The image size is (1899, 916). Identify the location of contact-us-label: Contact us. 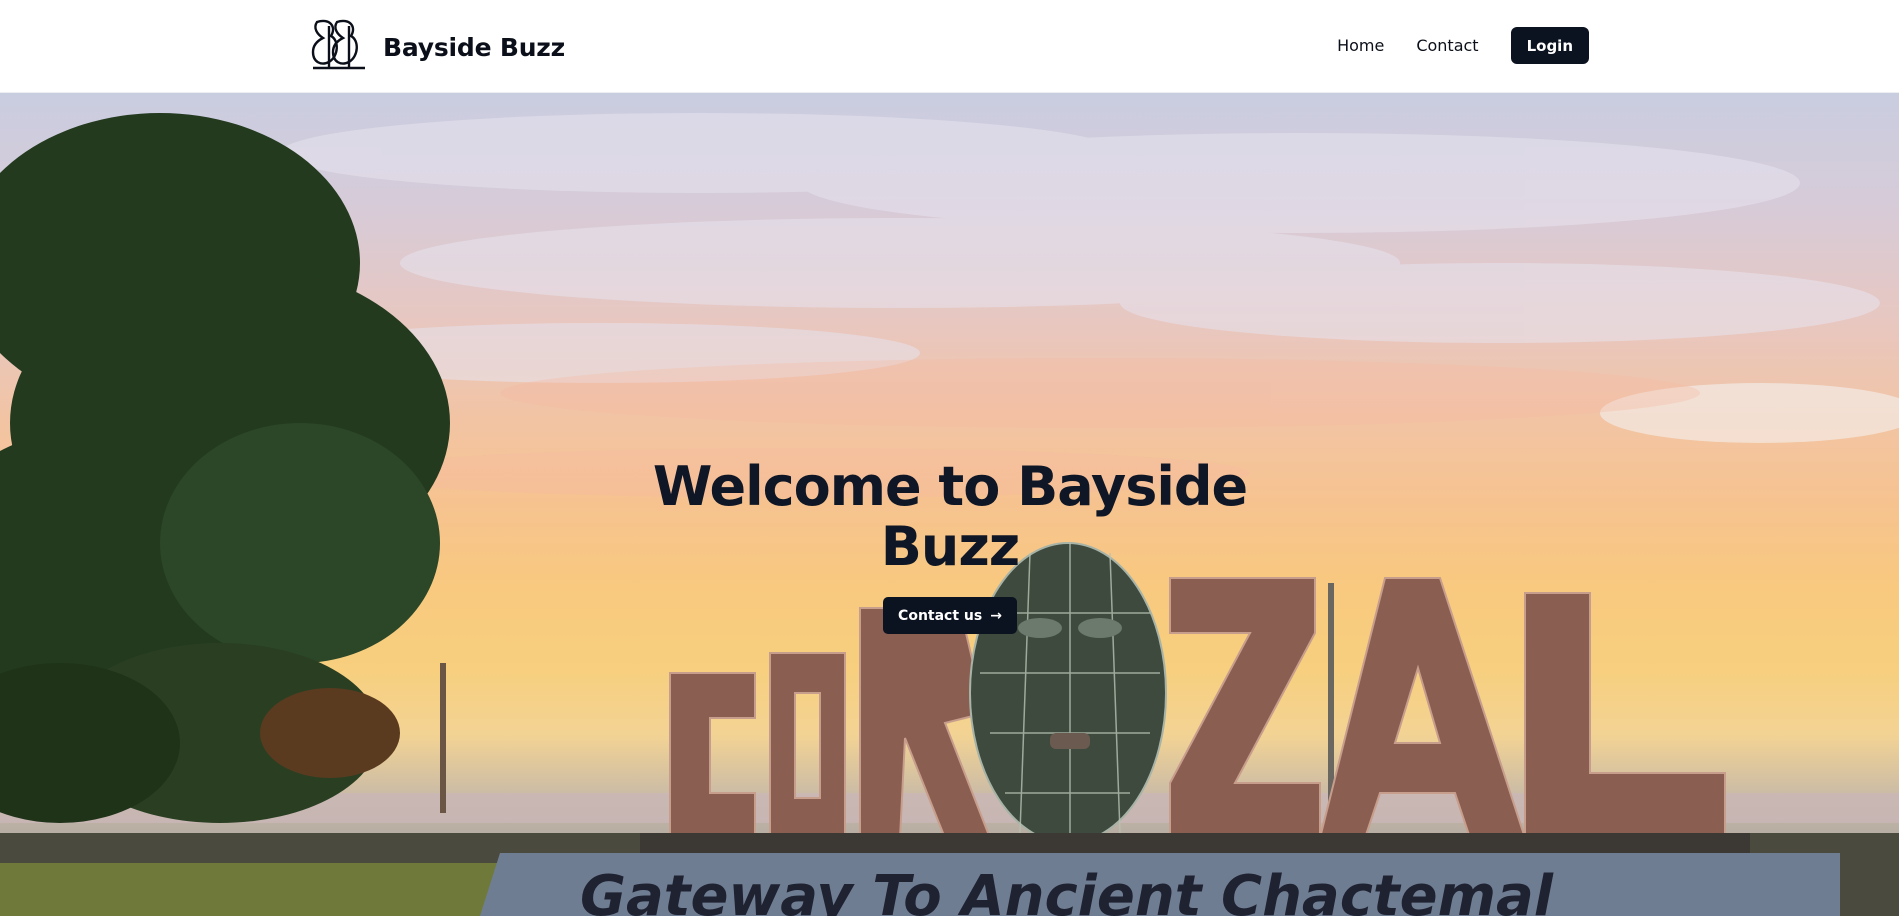
(940, 615).